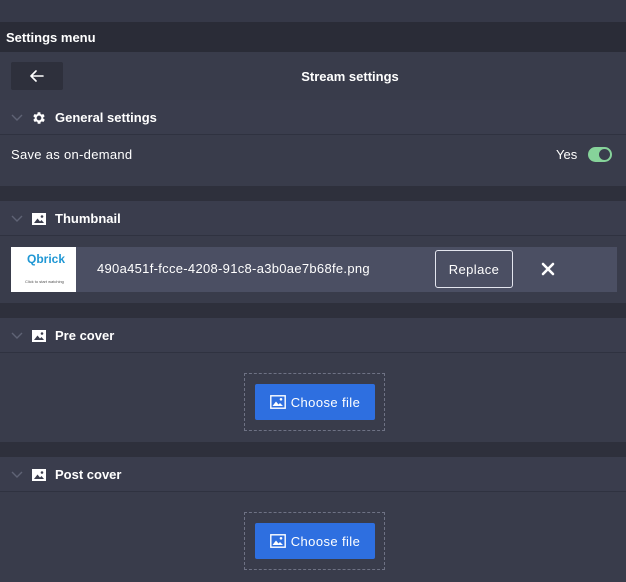  What do you see at coordinates (44, 281) in the screenshot?
I see `thumbnail-tagline: Click to start watching` at bounding box center [44, 281].